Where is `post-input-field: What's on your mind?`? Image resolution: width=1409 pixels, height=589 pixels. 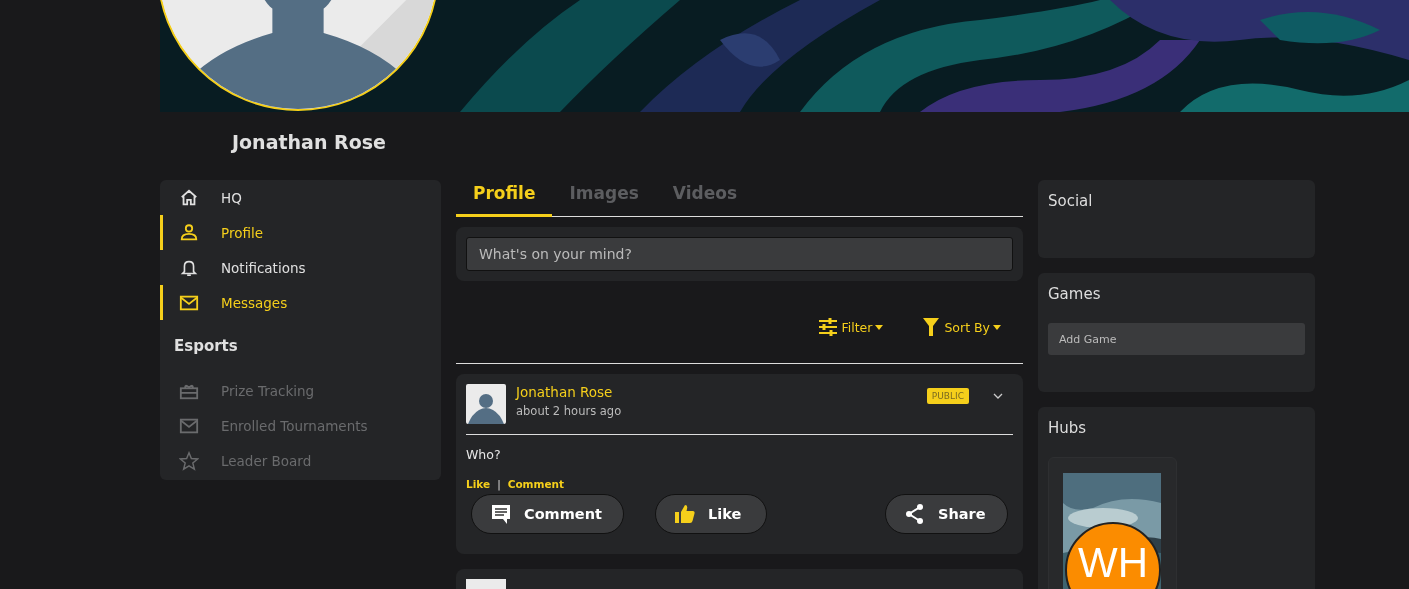 post-input-field: What's on your mind? is located at coordinates (739, 254).